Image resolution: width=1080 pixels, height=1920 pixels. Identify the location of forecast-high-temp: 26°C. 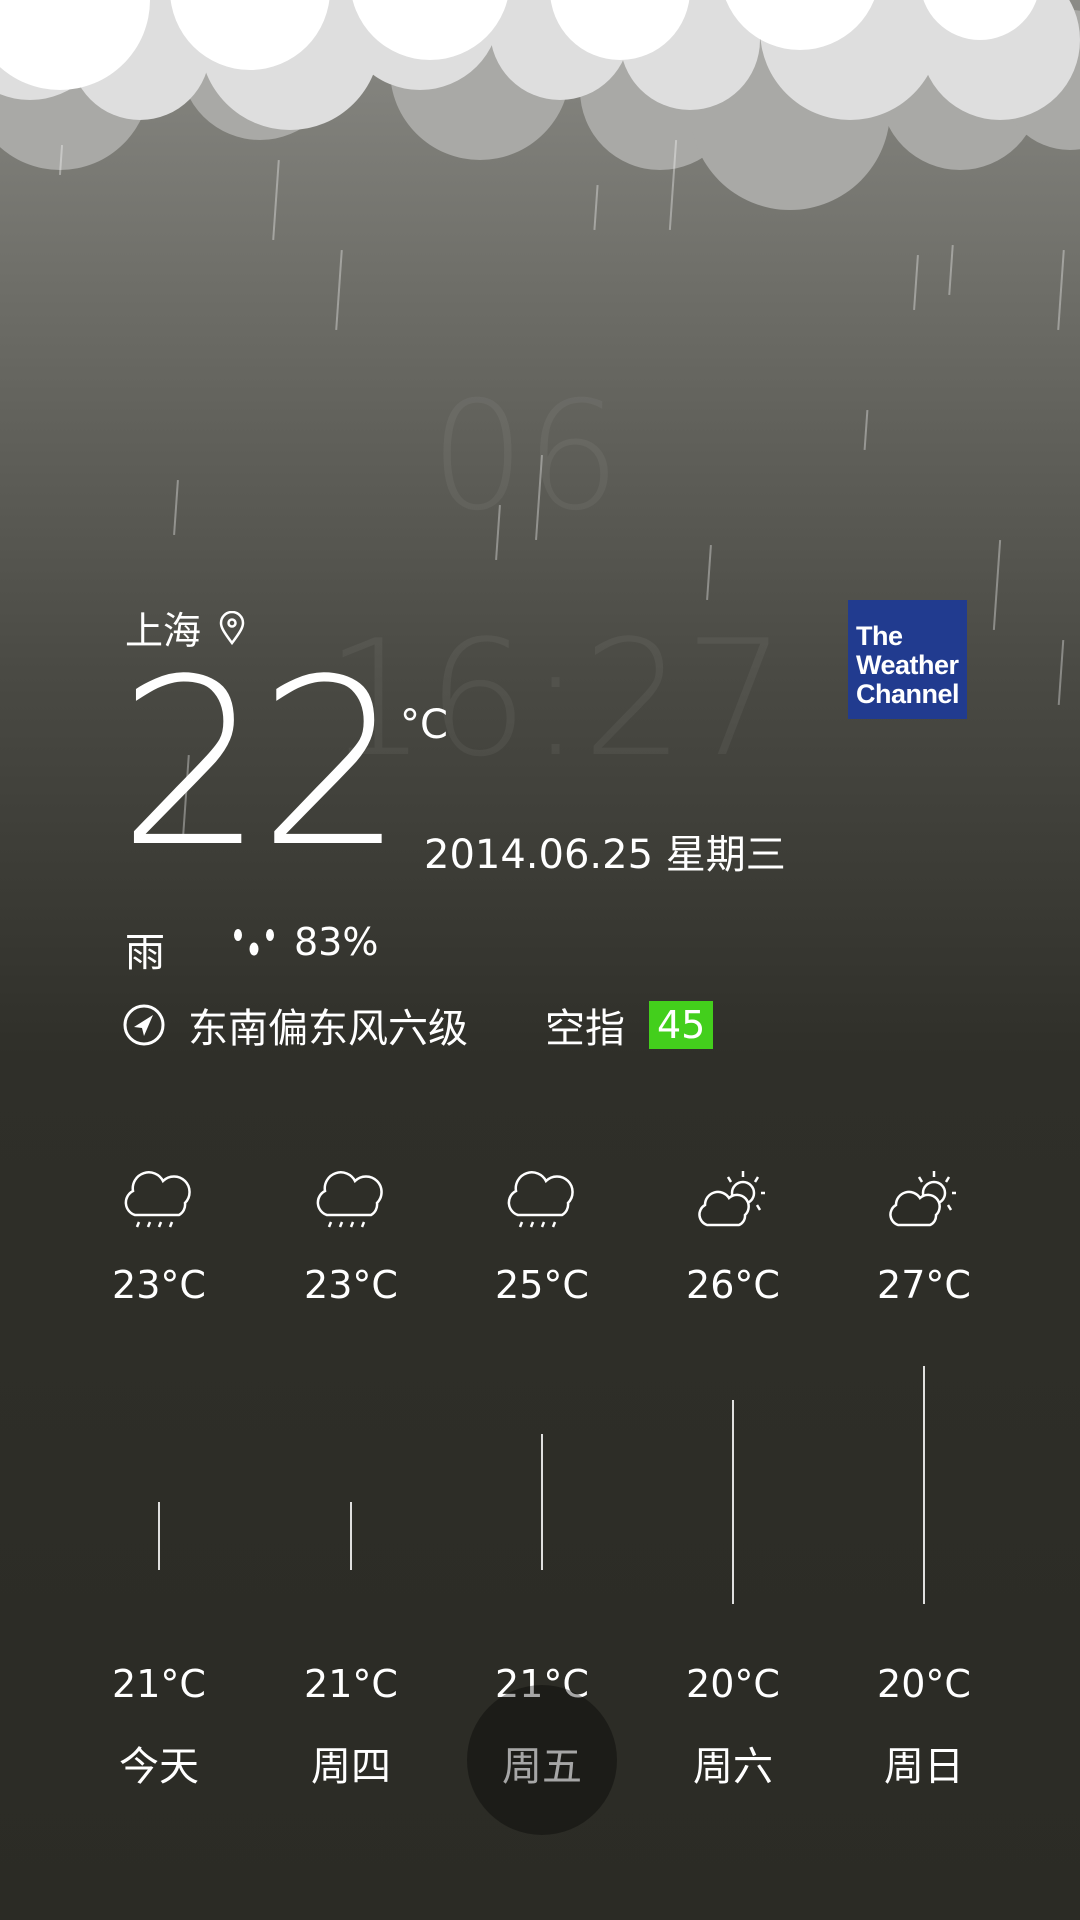
(733, 1285).